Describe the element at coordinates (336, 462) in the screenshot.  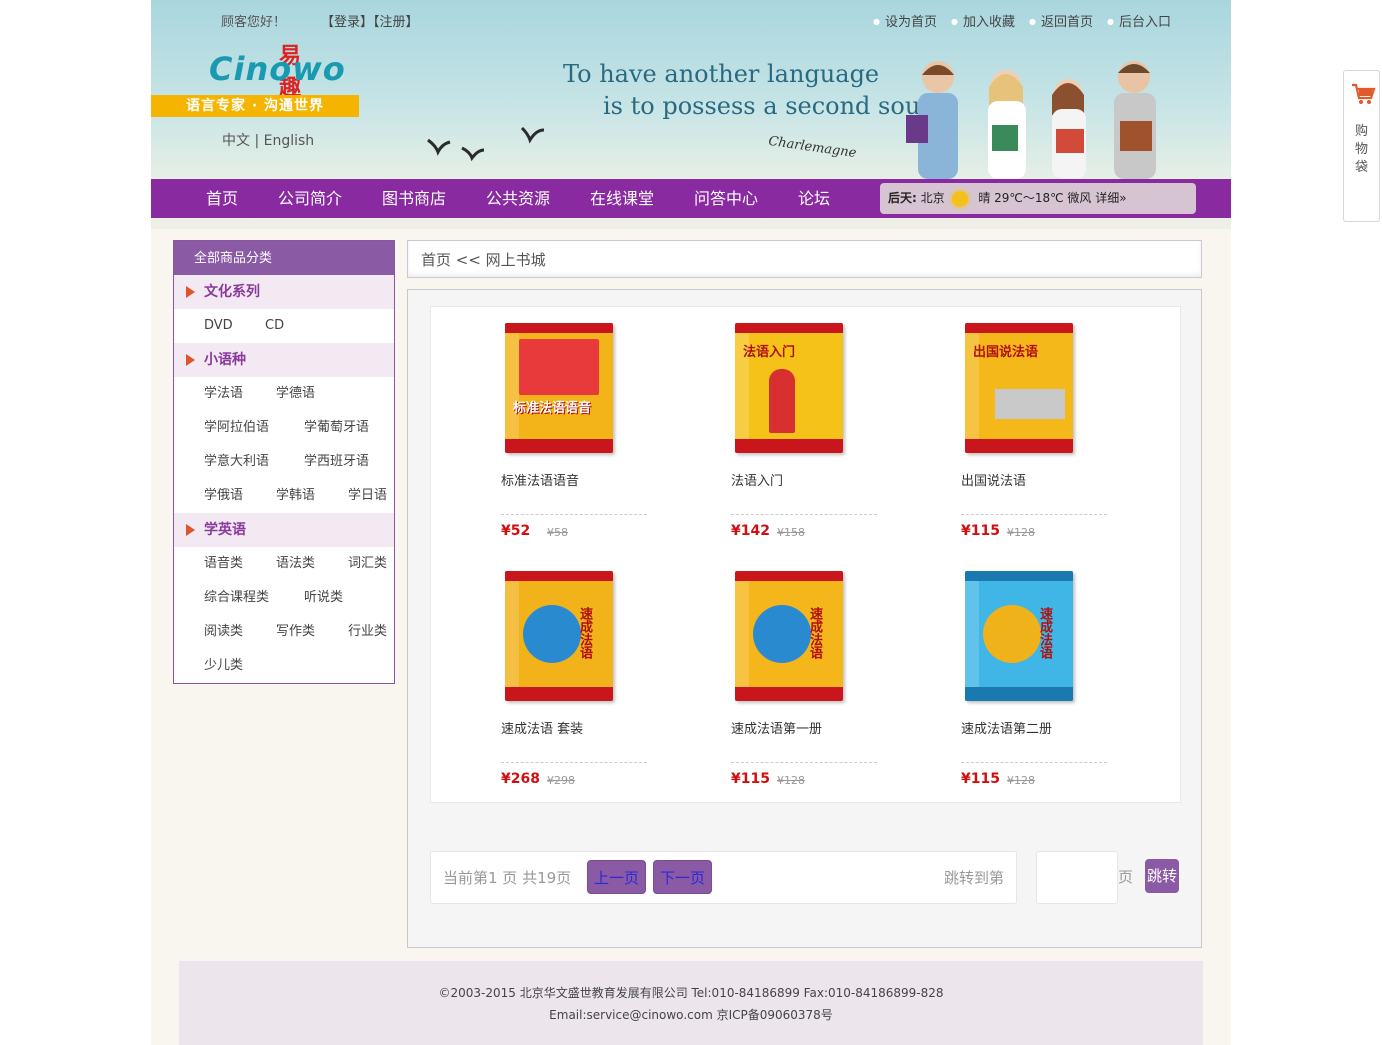
I see `sidebar-item-spanish: 学西班牙语` at that location.